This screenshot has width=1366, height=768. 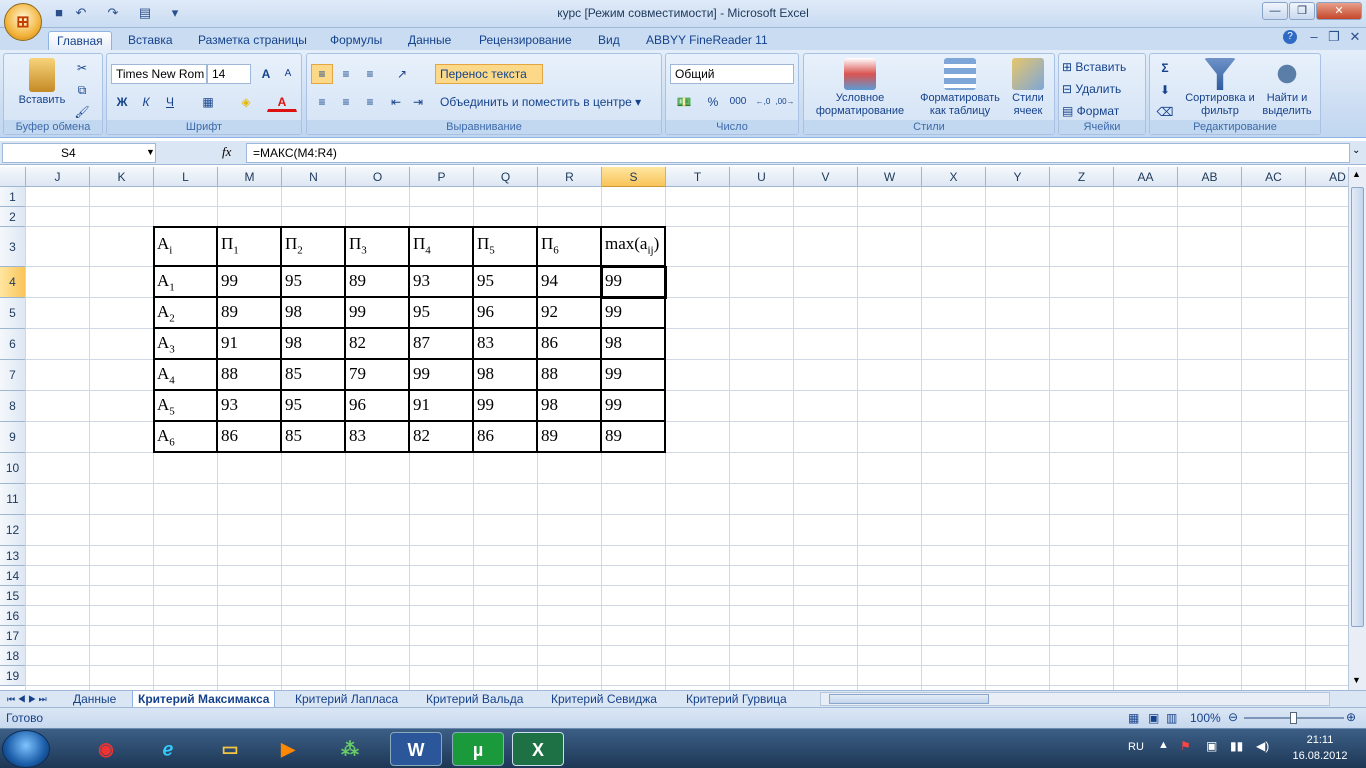 I want to click on row-label-cell: A3, so click(x=186, y=344).